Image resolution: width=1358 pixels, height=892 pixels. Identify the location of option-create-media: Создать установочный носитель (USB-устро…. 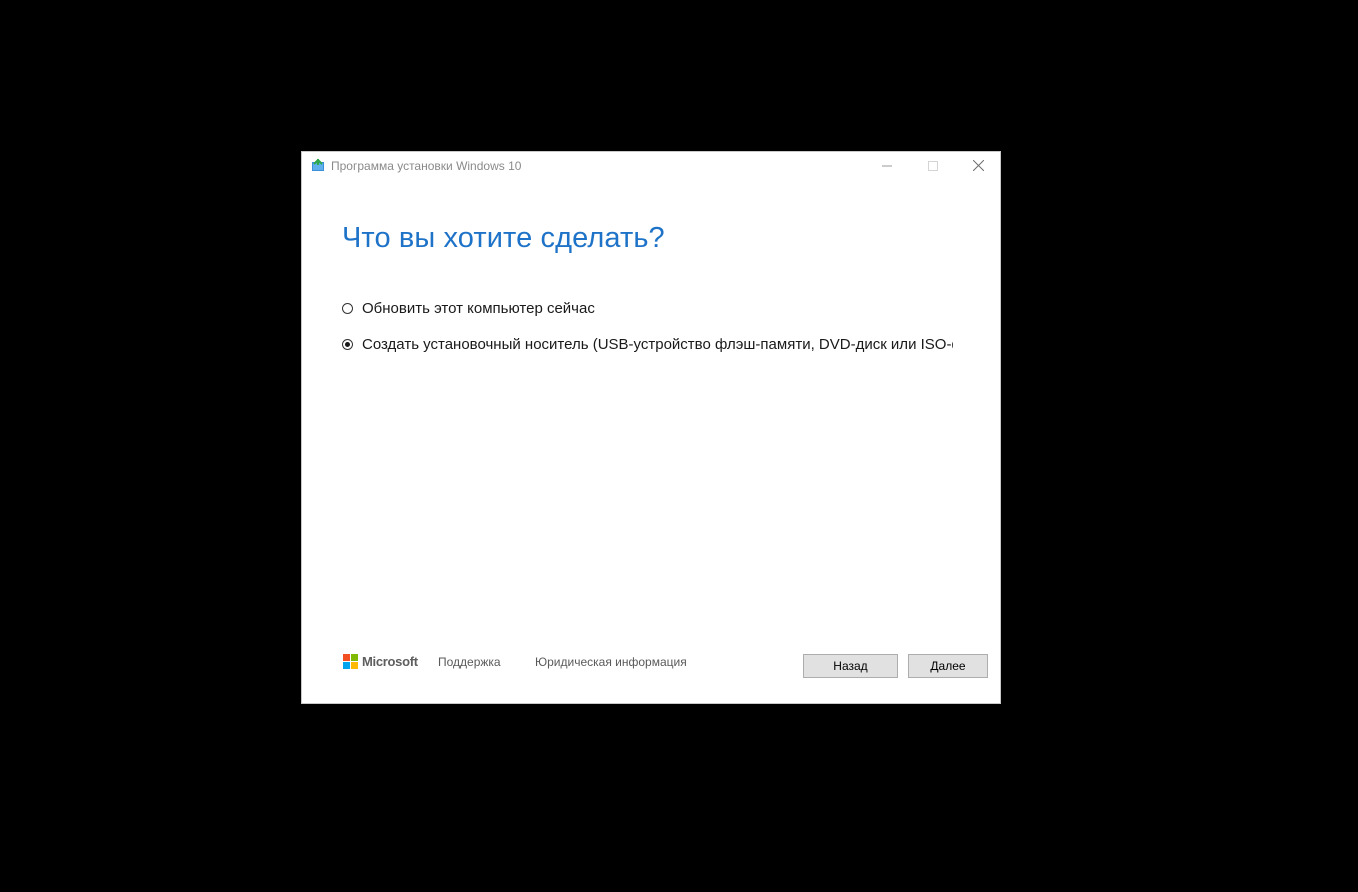
(647, 344).